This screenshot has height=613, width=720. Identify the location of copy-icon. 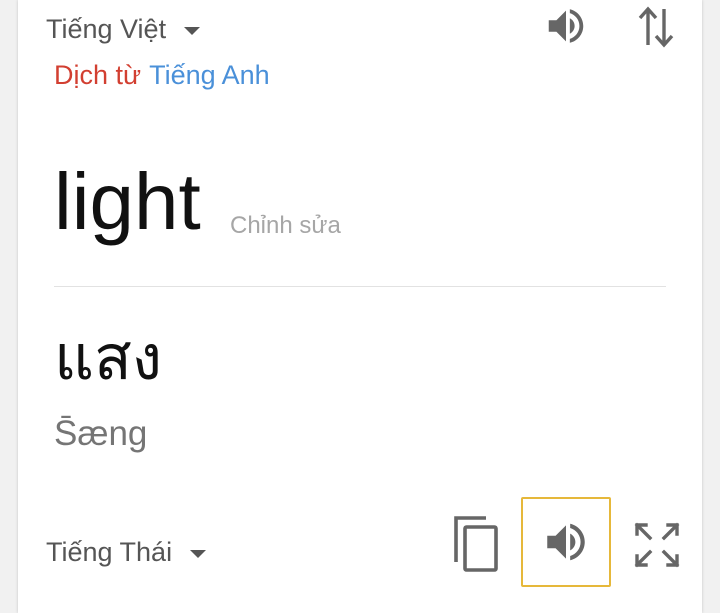
(476, 544).